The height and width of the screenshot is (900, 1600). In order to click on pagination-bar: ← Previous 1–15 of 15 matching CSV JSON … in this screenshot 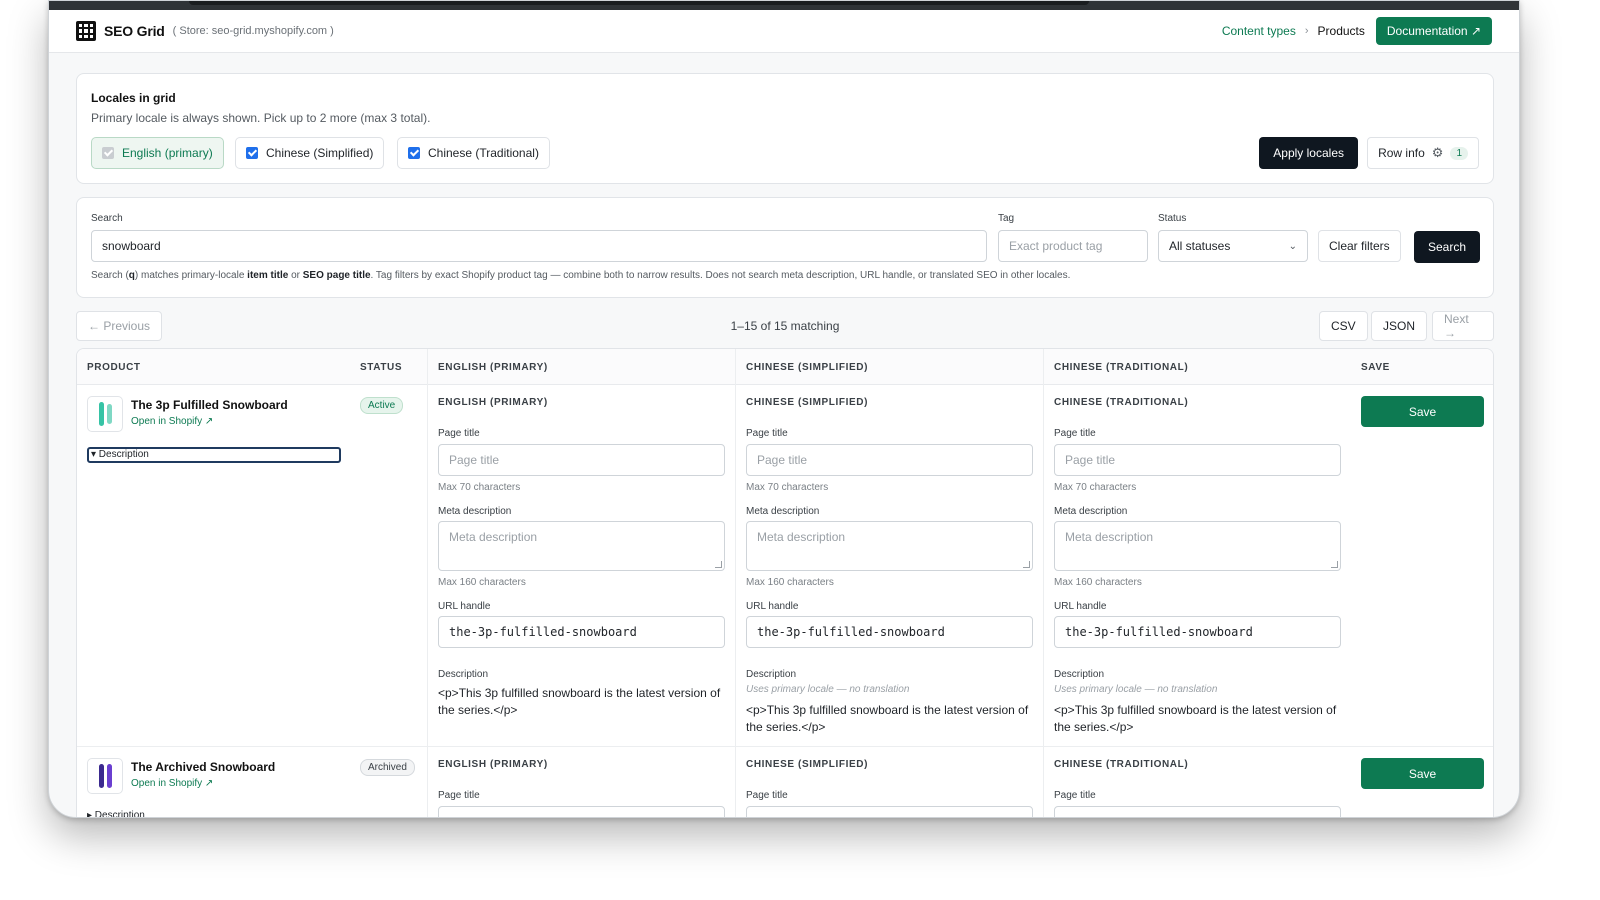, I will do `click(785, 326)`.